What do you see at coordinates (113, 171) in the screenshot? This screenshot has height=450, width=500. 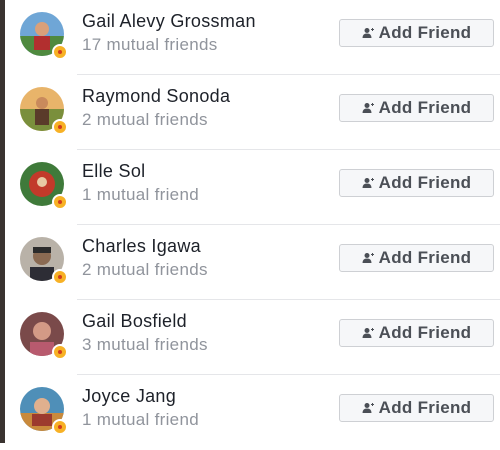 I see `friend-name: Elle Sol` at bounding box center [113, 171].